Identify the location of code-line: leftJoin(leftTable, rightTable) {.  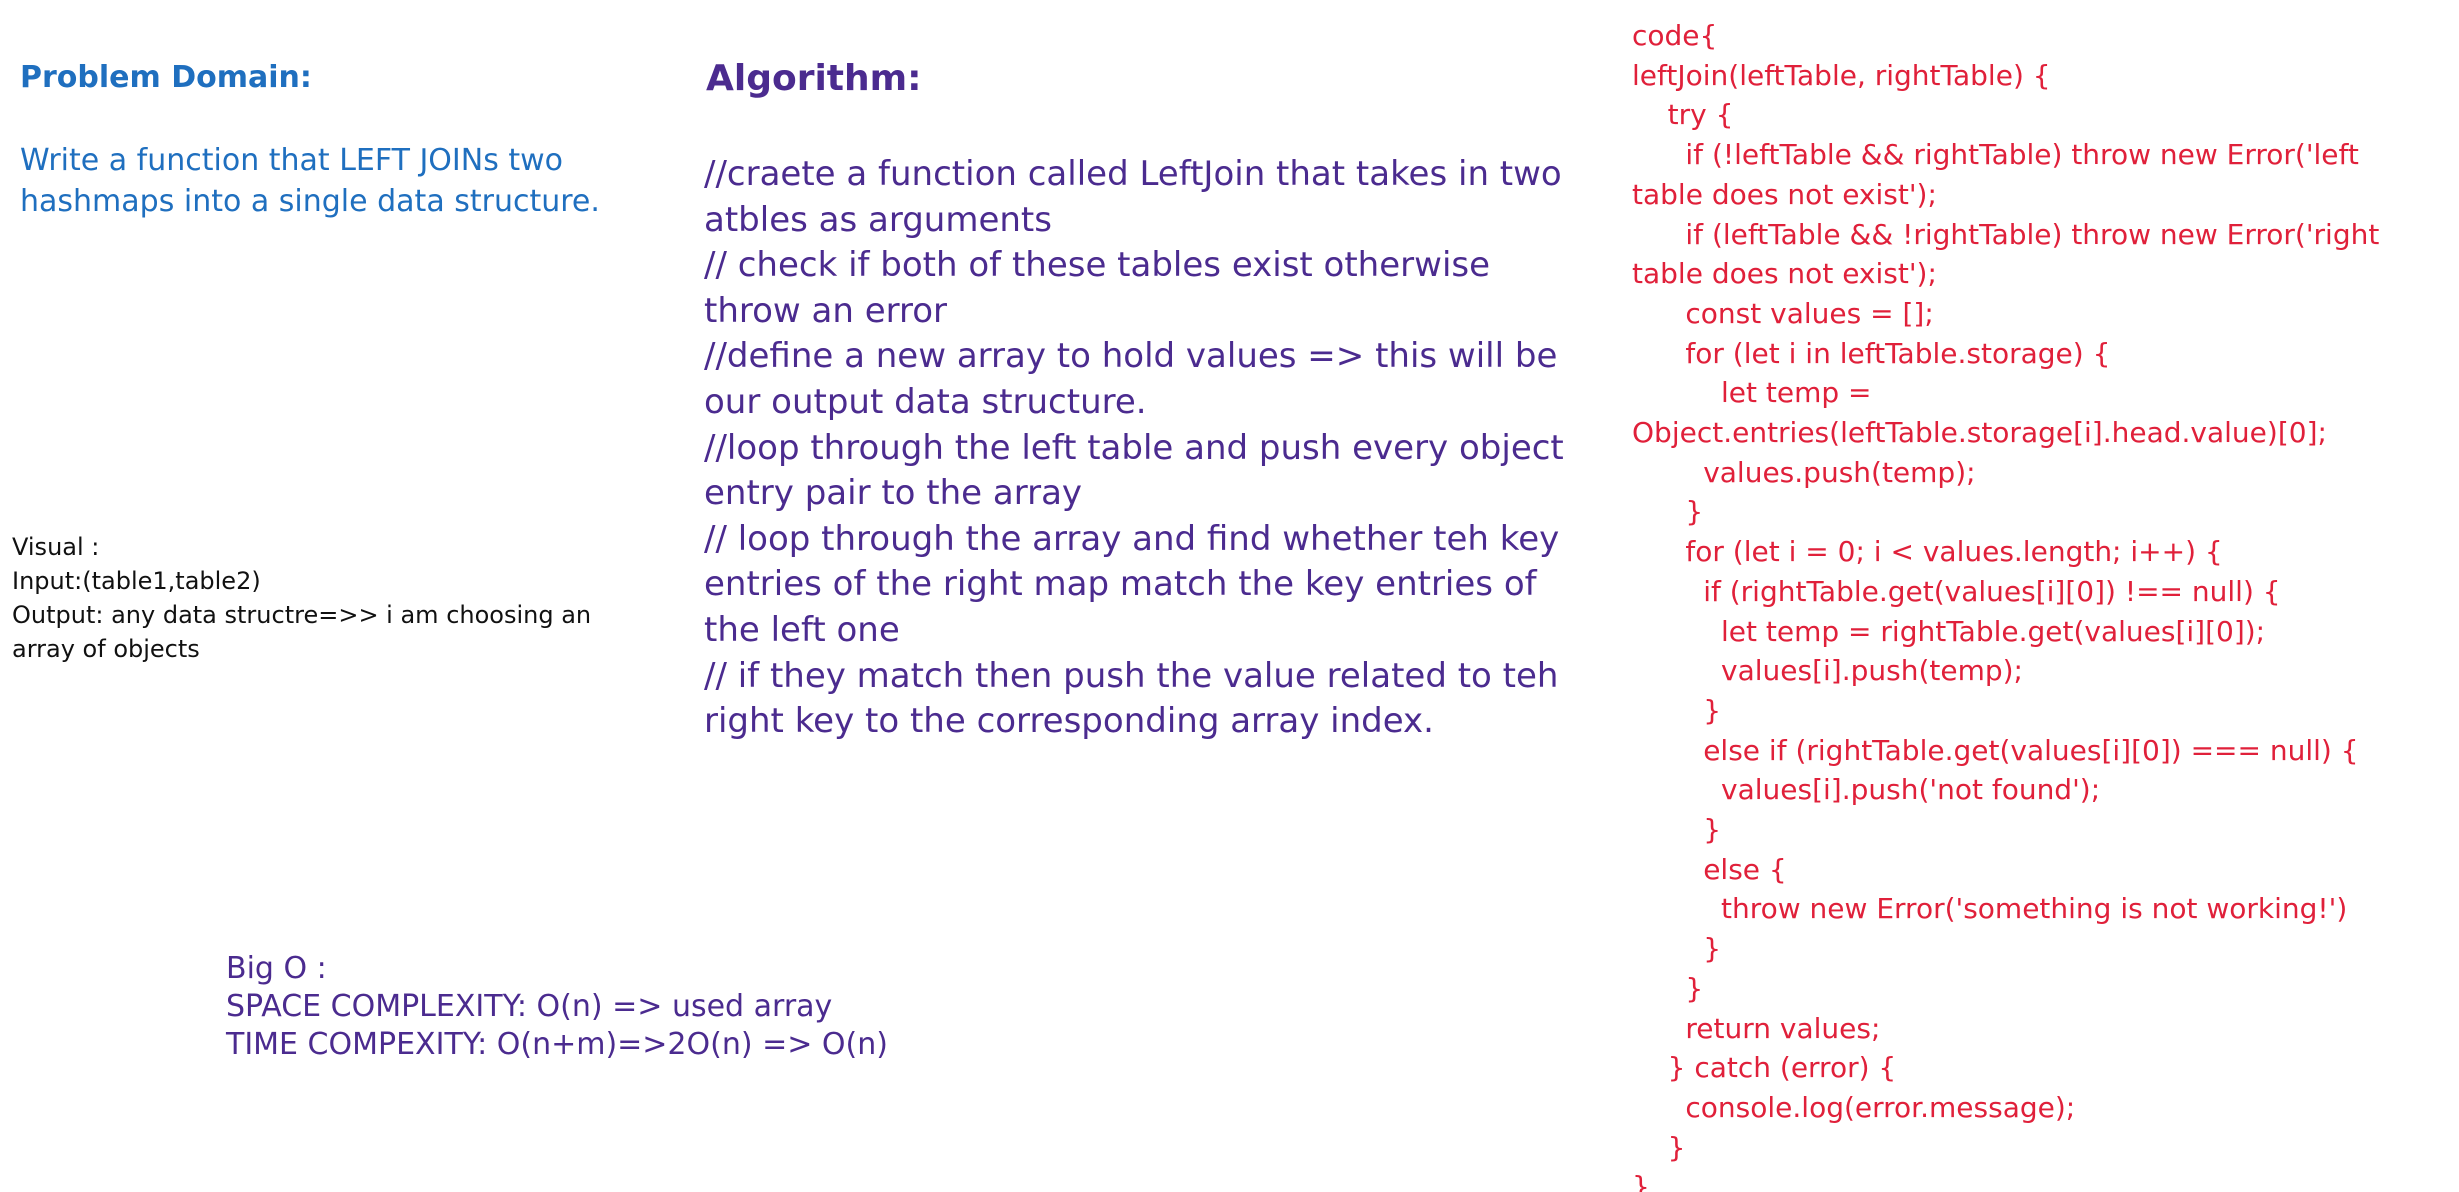
(1841, 75).